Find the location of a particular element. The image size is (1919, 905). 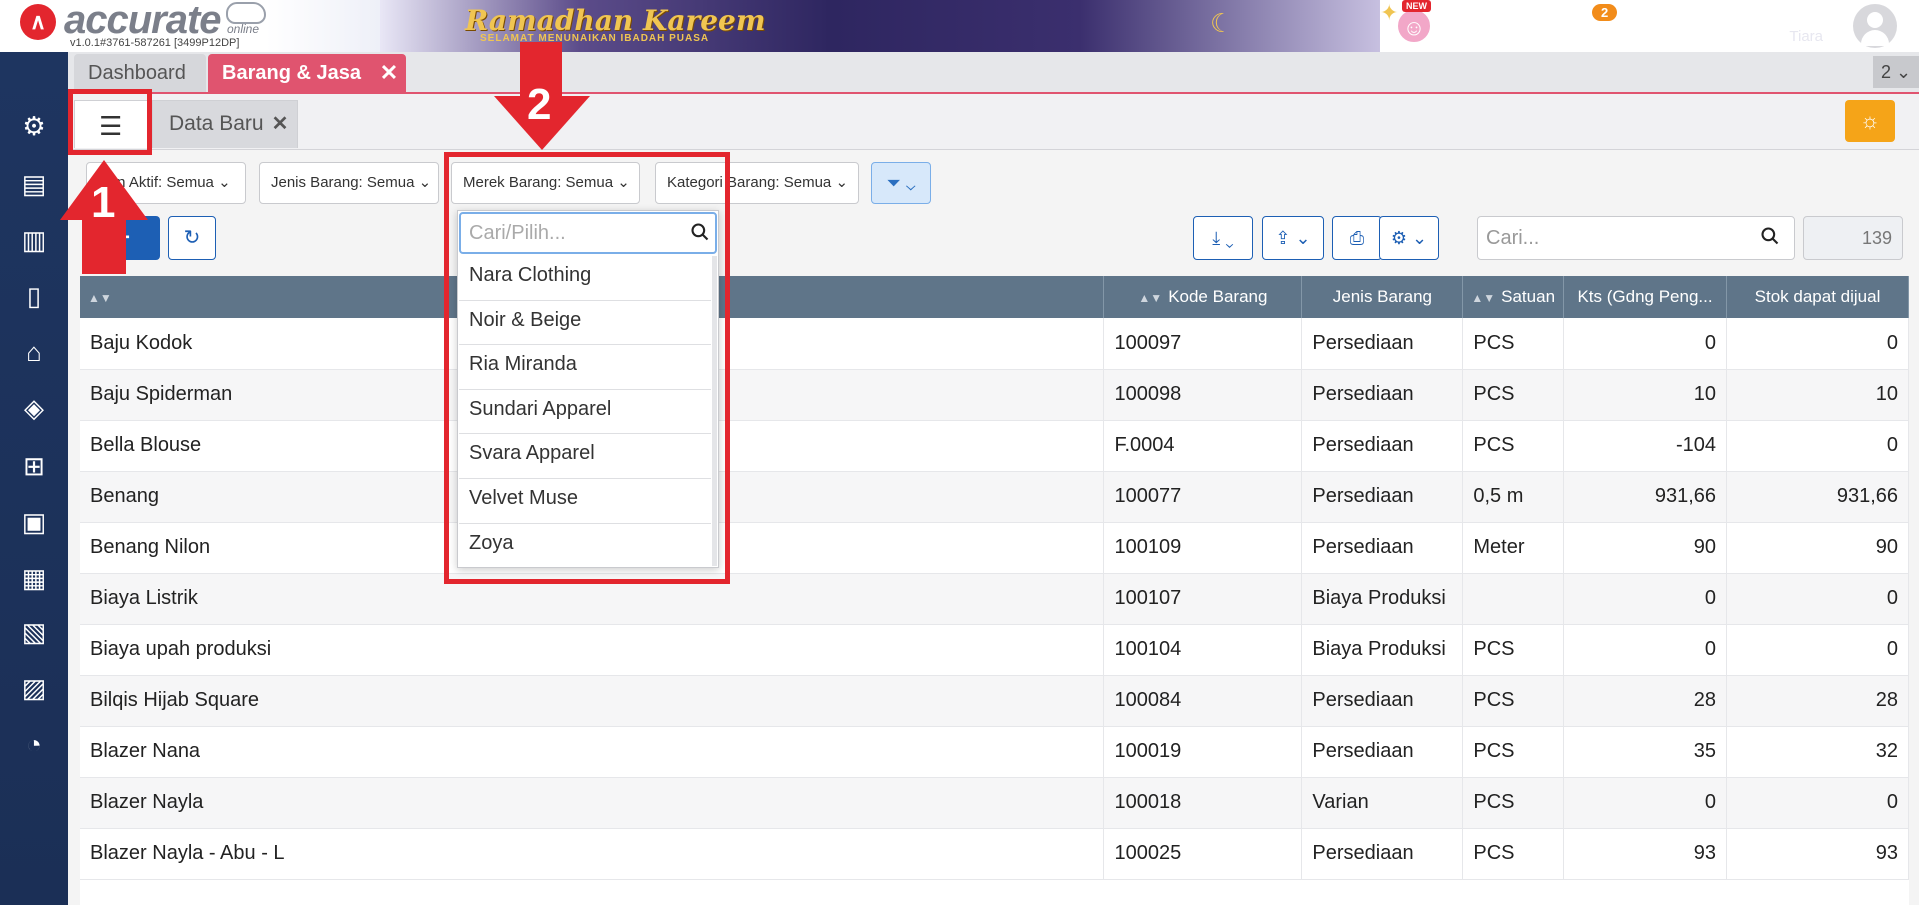

print-icon: ⎙ is located at coordinates (1357, 238).